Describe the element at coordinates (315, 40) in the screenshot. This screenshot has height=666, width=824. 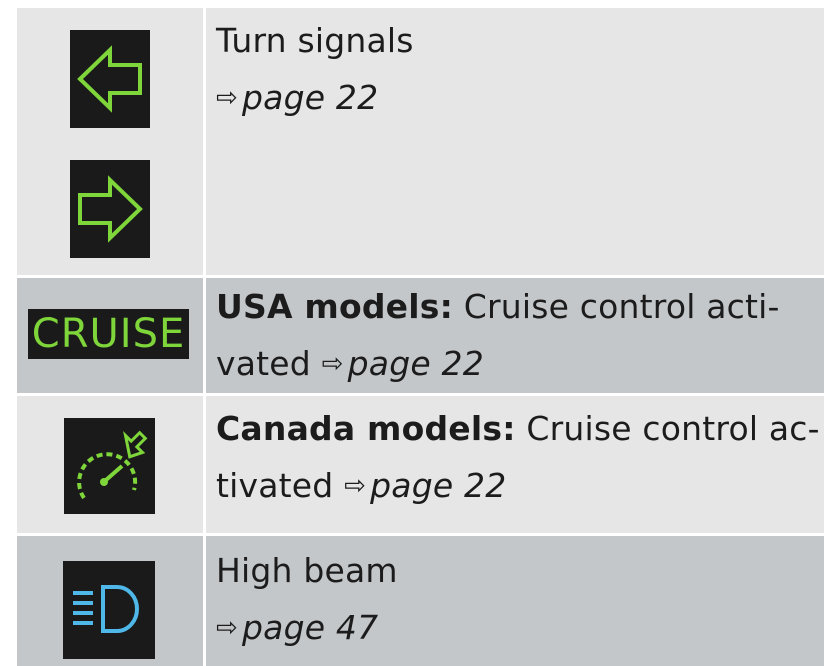
I see `row-title: Turn signals` at that location.